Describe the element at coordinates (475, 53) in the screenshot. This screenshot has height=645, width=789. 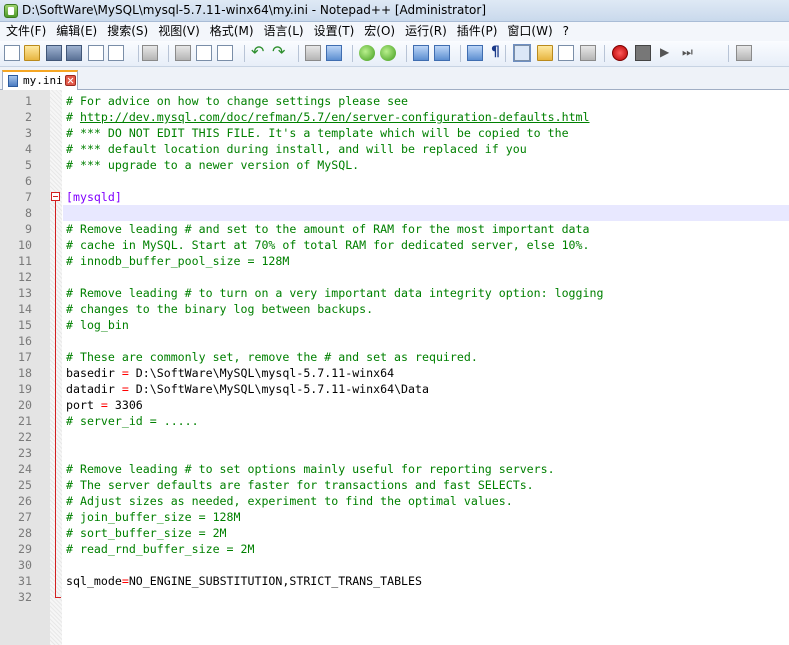
I see `word-wrap-icon` at that location.